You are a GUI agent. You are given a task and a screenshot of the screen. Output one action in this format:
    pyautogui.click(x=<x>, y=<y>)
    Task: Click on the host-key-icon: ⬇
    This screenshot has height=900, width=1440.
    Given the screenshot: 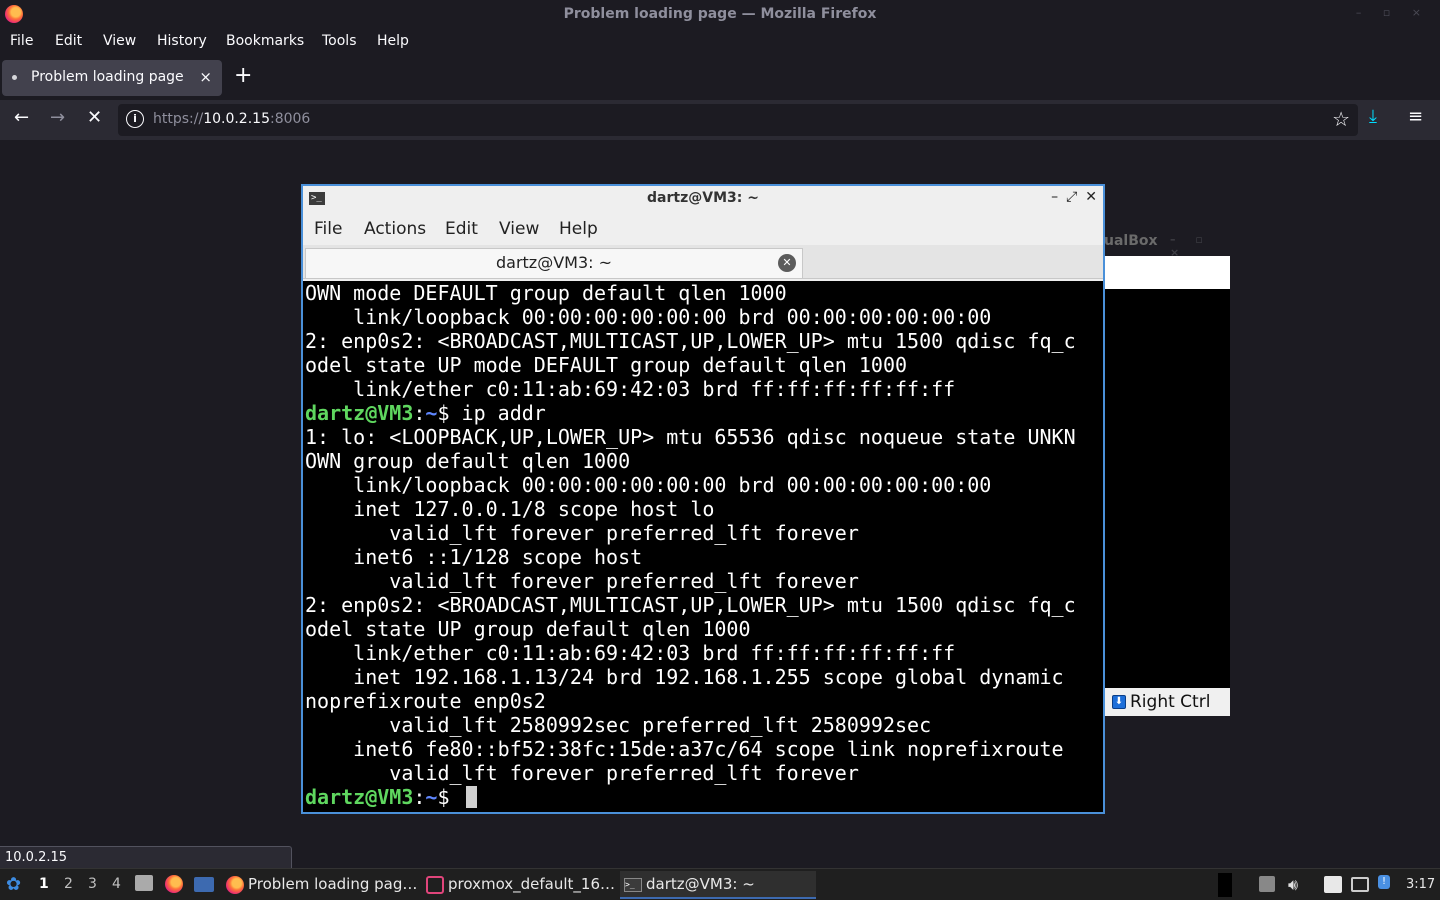 What is the action you would take?
    pyautogui.click(x=1119, y=702)
    